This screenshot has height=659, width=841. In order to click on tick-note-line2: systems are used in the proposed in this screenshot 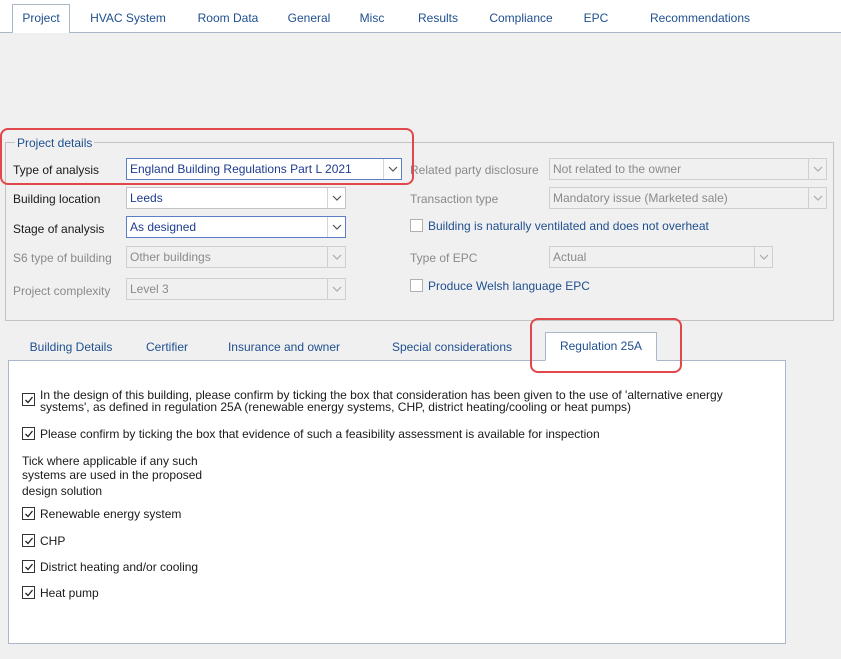, I will do `click(112, 475)`.